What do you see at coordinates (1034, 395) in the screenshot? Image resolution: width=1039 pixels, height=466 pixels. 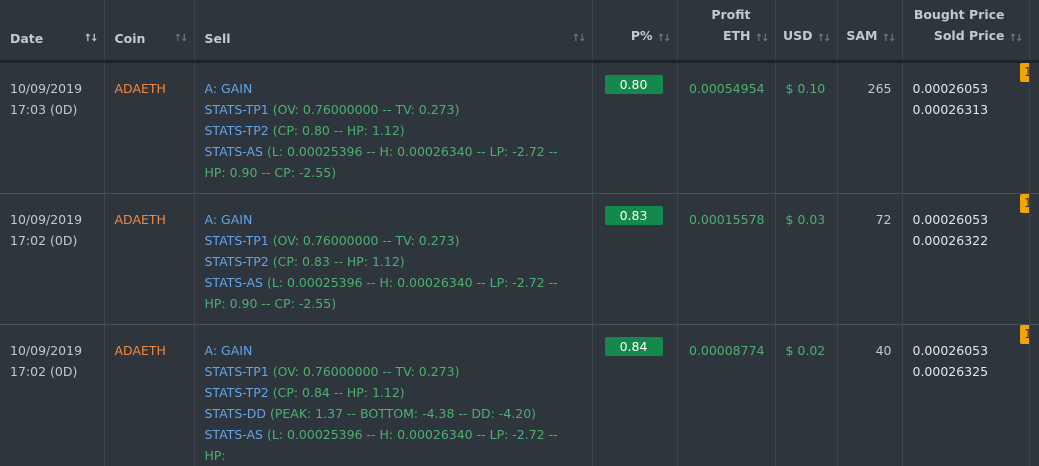 I see `extra-cell` at bounding box center [1034, 395].